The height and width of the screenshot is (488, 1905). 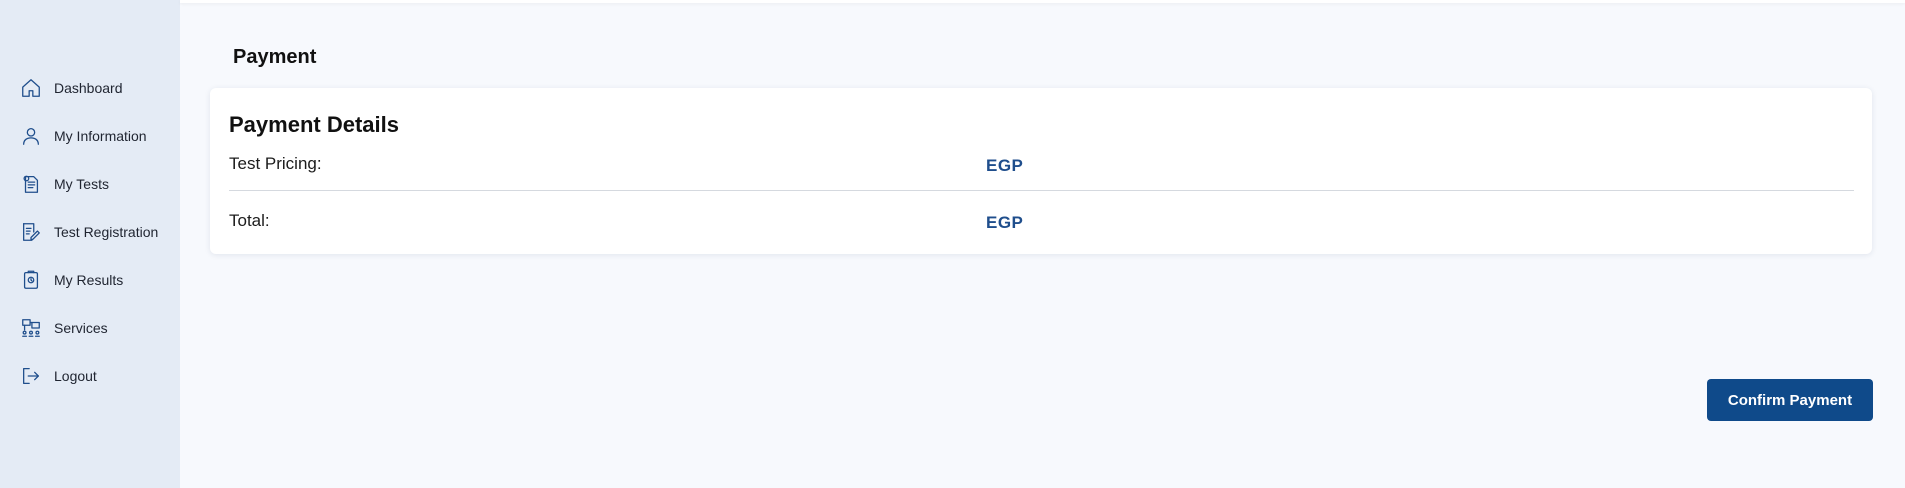 What do you see at coordinates (31, 184) in the screenshot?
I see `tests-icon` at bounding box center [31, 184].